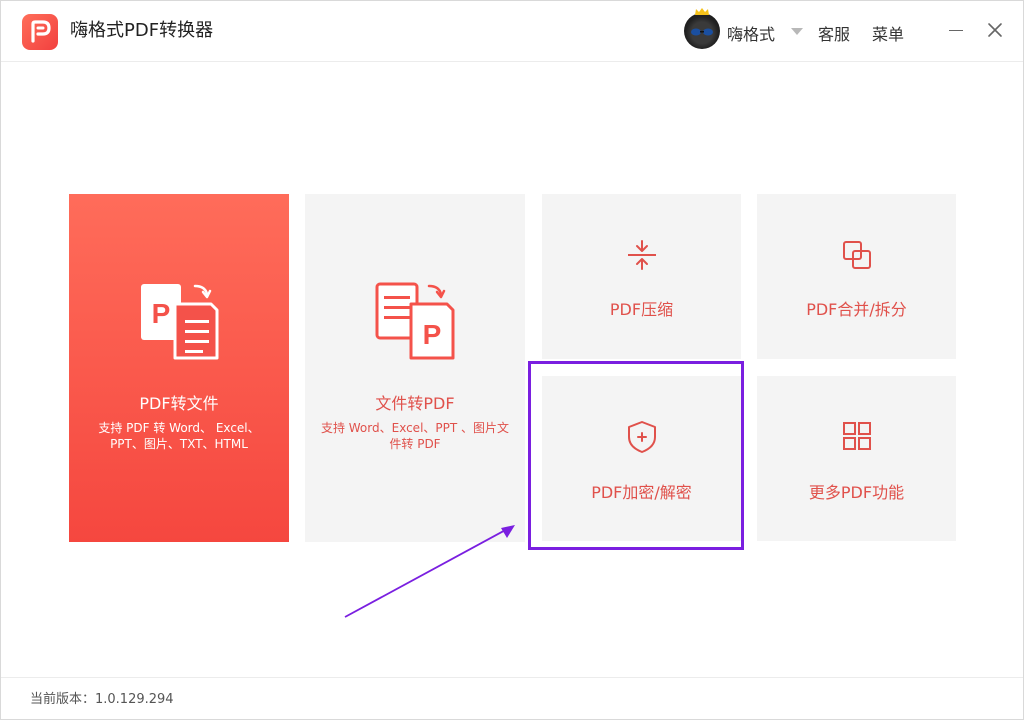 Image resolution: width=1024 pixels, height=720 pixels. What do you see at coordinates (429, 571) in the screenshot?
I see `annotation-arrow-icon` at bounding box center [429, 571].